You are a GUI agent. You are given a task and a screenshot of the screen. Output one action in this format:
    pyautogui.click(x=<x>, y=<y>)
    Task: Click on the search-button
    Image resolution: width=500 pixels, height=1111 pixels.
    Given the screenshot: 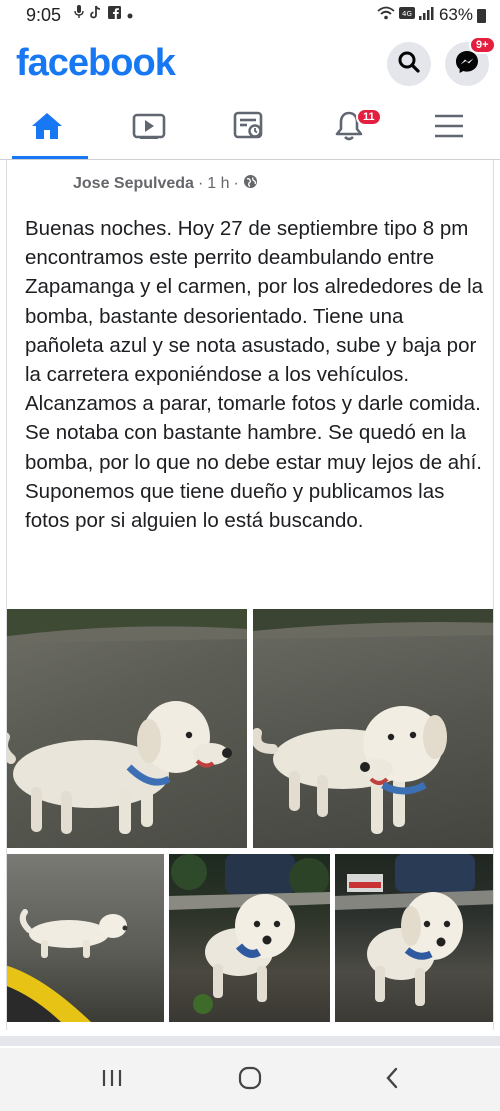 What is the action you would take?
    pyautogui.click(x=409, y=64)
    